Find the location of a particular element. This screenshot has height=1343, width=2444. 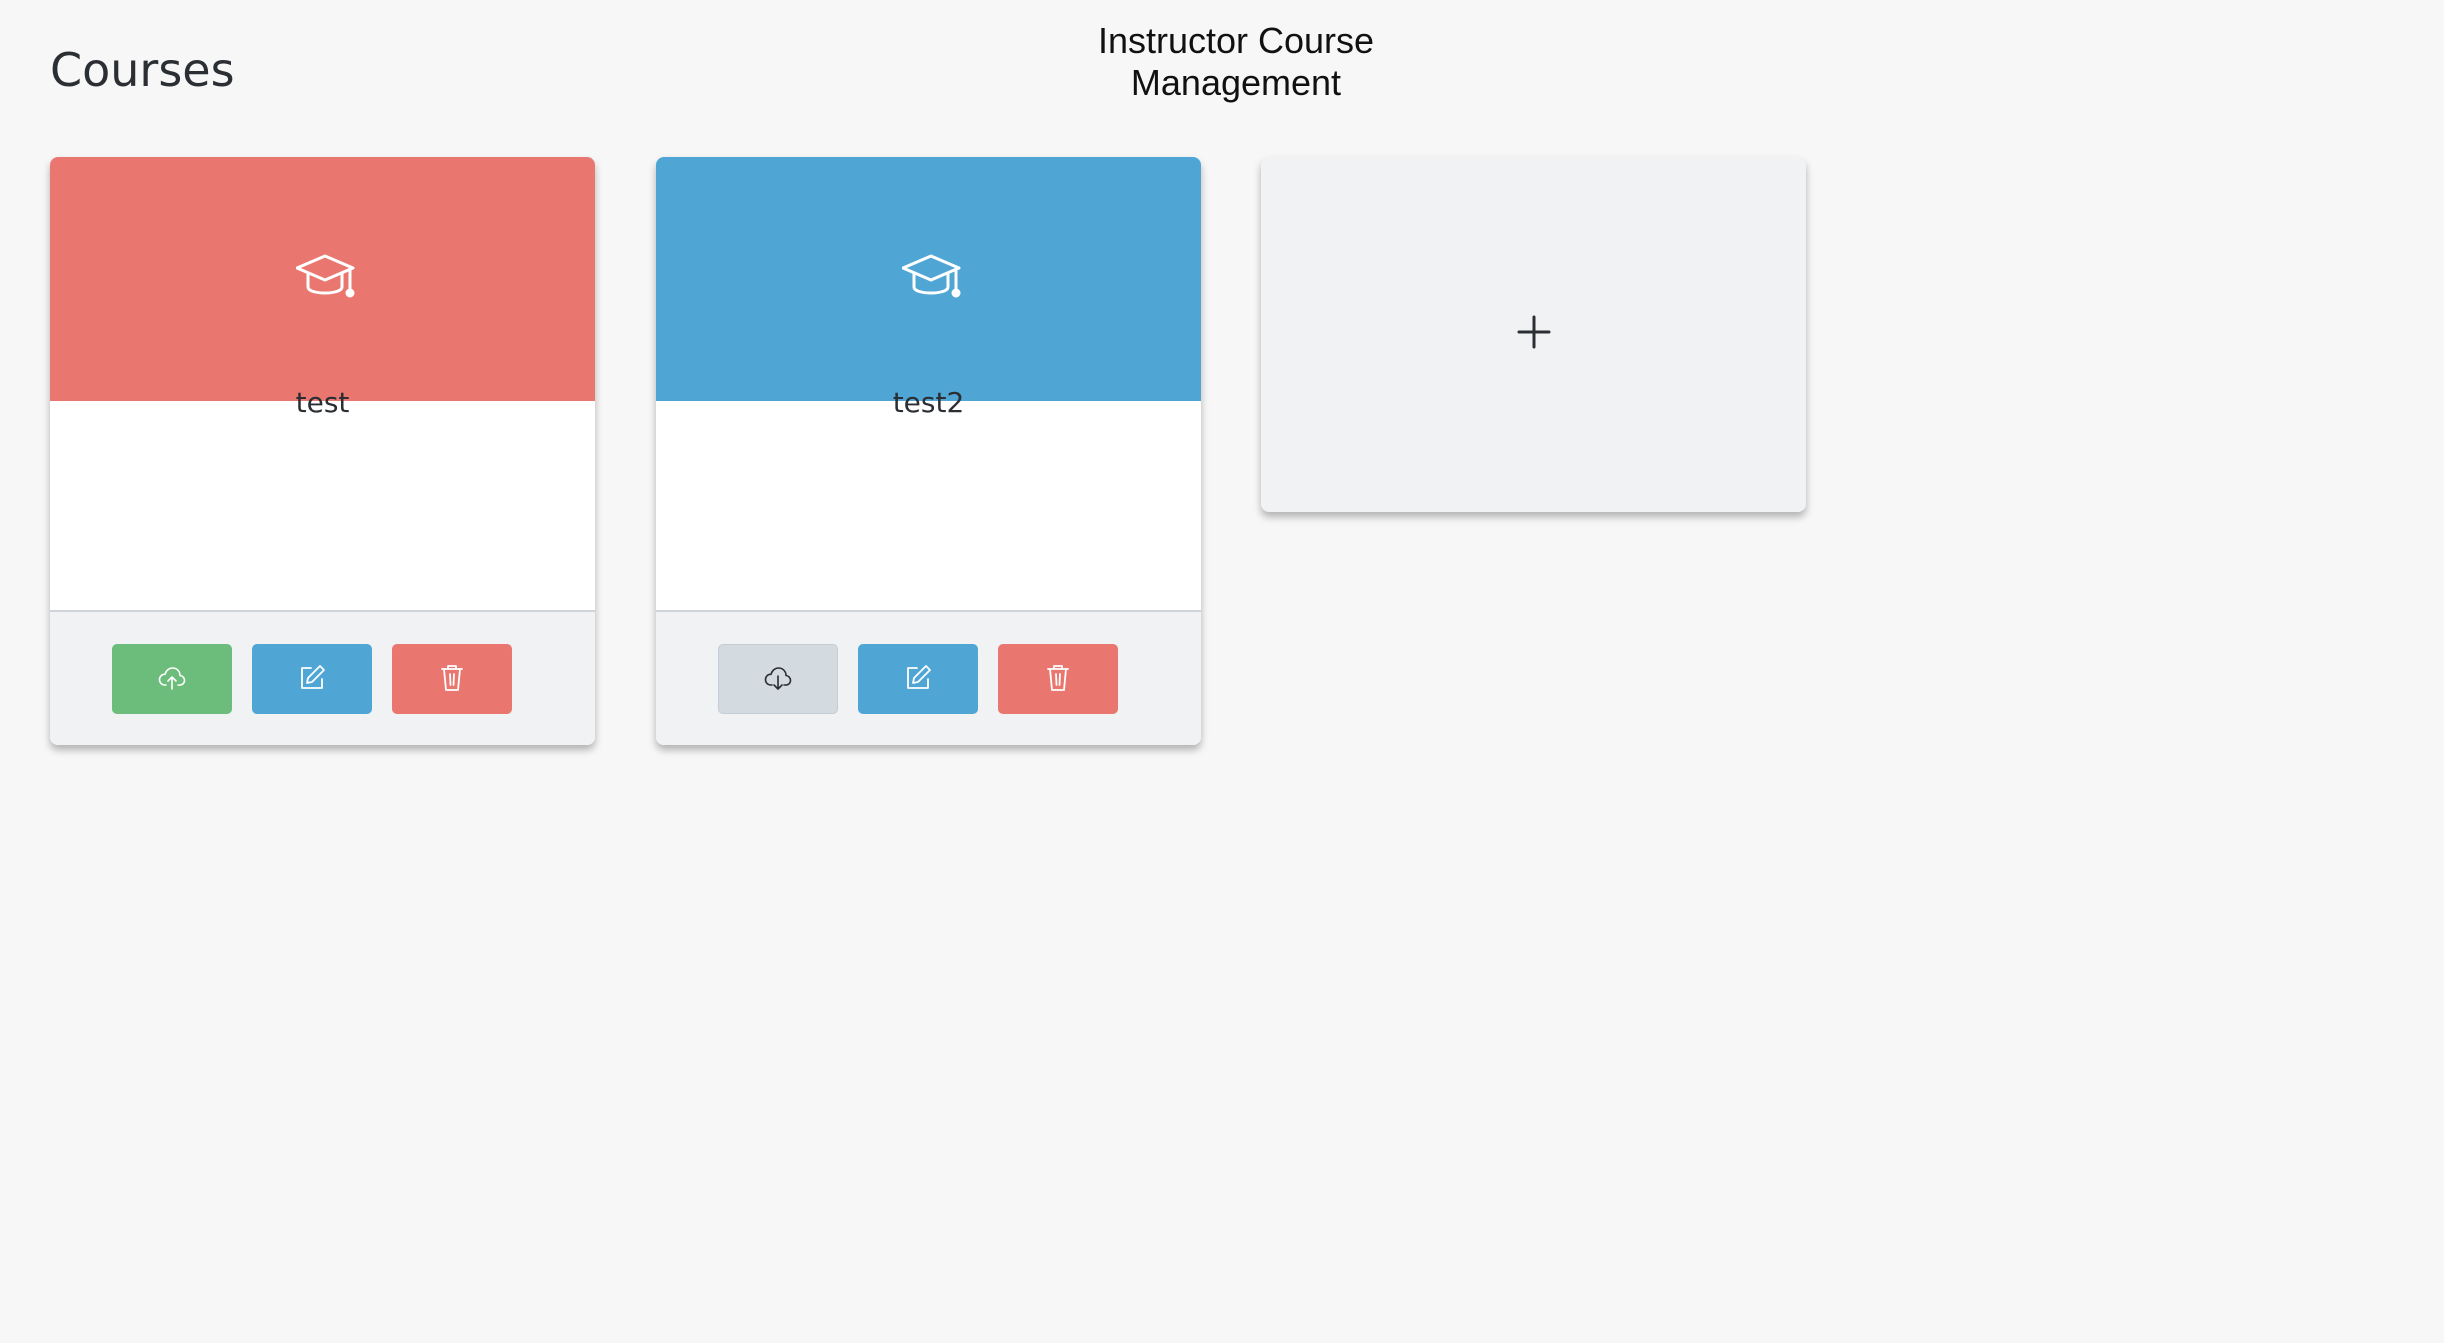

course-card: test2 is located at coordinates (928, 451).